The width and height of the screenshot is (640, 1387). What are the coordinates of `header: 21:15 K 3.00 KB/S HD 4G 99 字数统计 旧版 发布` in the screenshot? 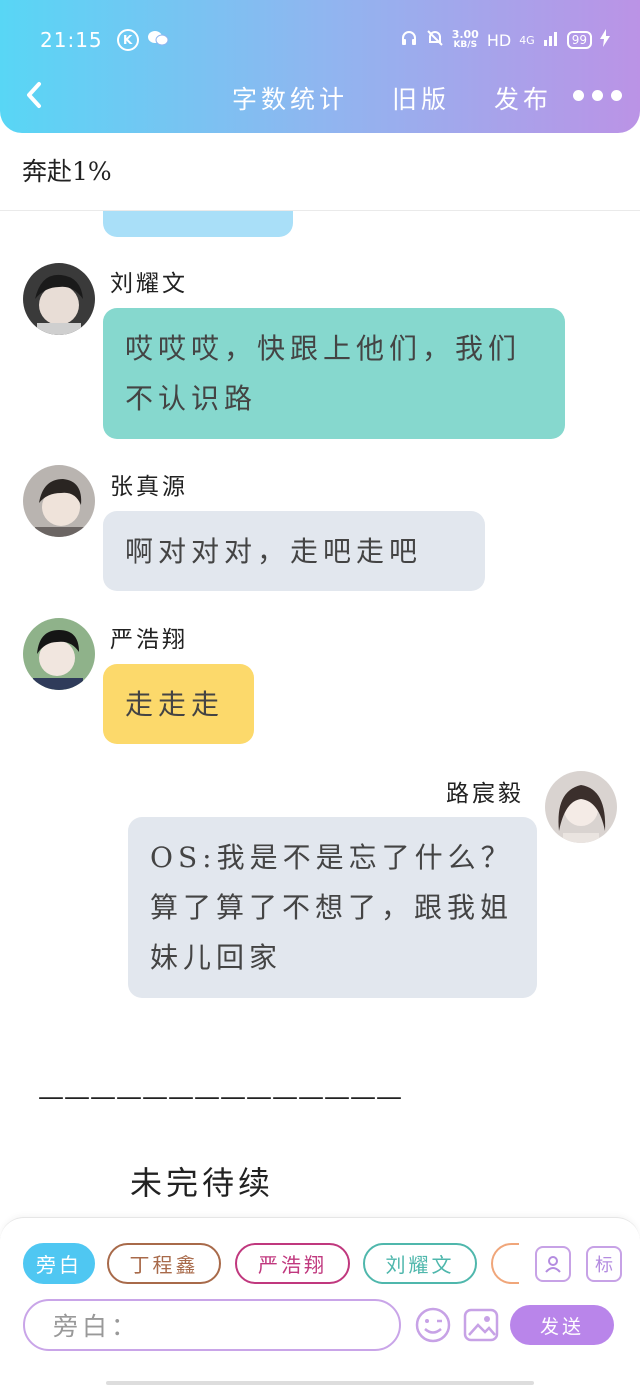 It's located at (320, 66).